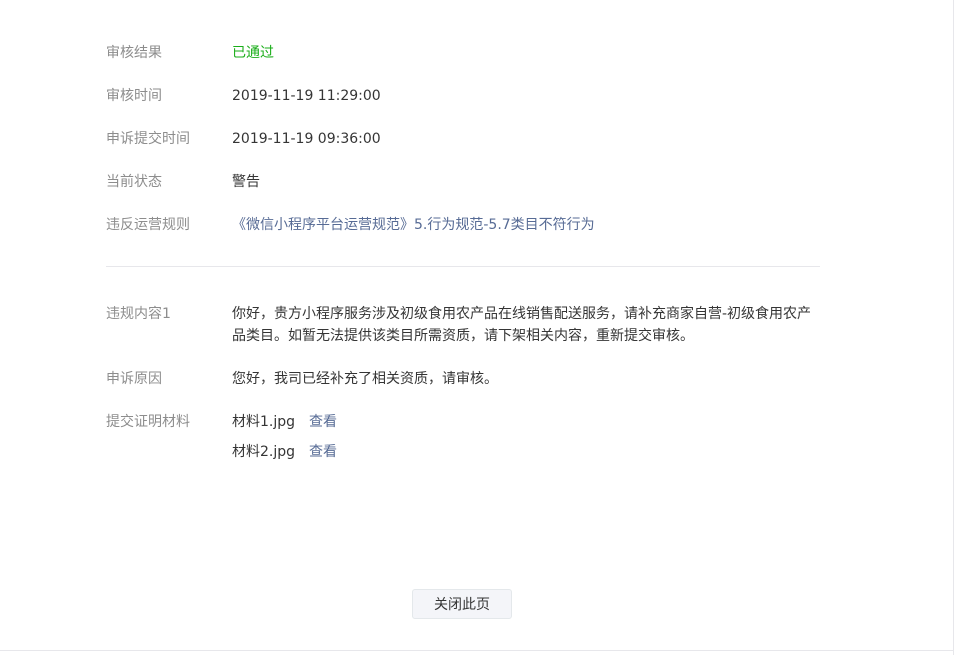  What do you see at coordinates (148, 225) in the screenshot?
I see `violated-rule-label: 违反运营规则` at bounding box center [148, 225].